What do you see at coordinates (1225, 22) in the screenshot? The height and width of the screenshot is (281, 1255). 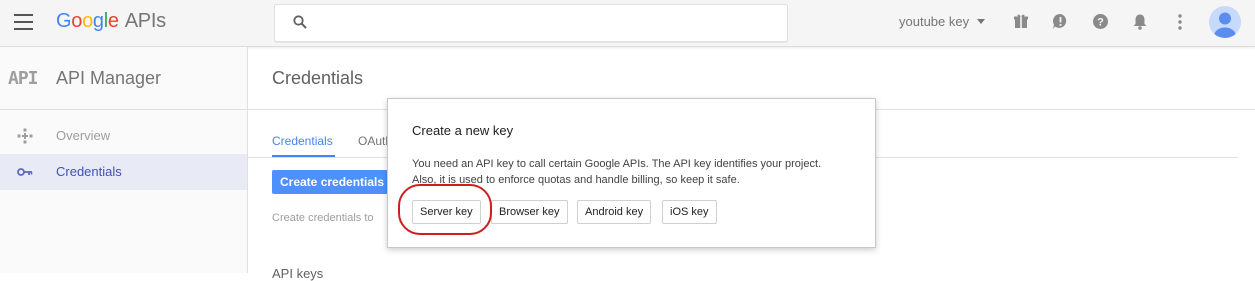 I see `avatar` at bounding box center [1225, 22].